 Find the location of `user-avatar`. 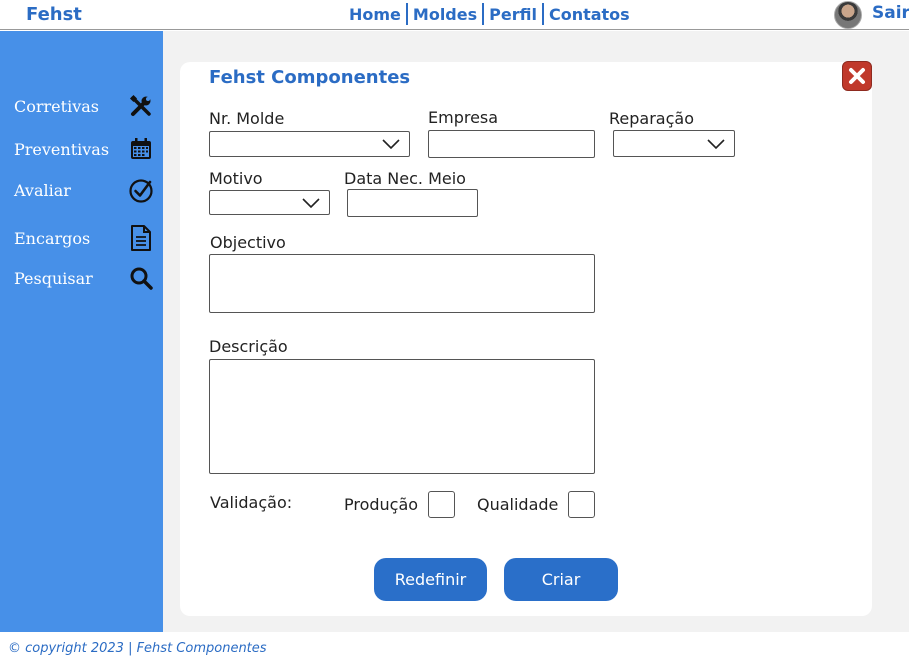

user-avatar is located at coordinates (848, 15).